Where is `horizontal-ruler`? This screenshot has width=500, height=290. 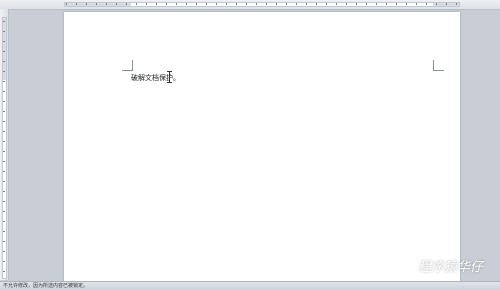
horizontal-ruler is located at coordinates (250, 5).